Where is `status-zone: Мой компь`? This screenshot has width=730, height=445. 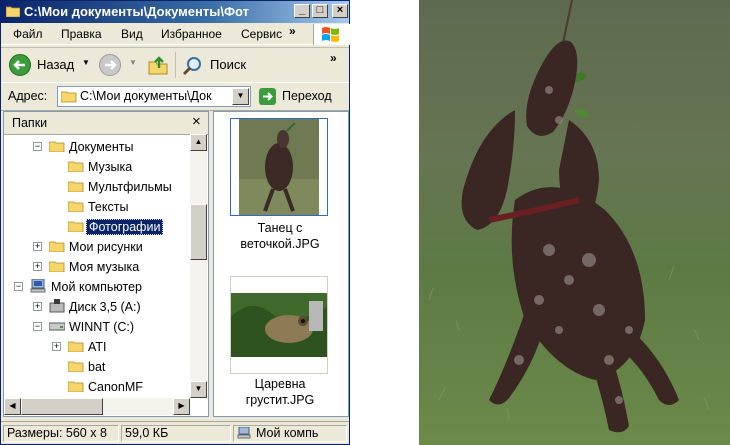 status-zone: Мой компь is located at coordinates (290, 433).